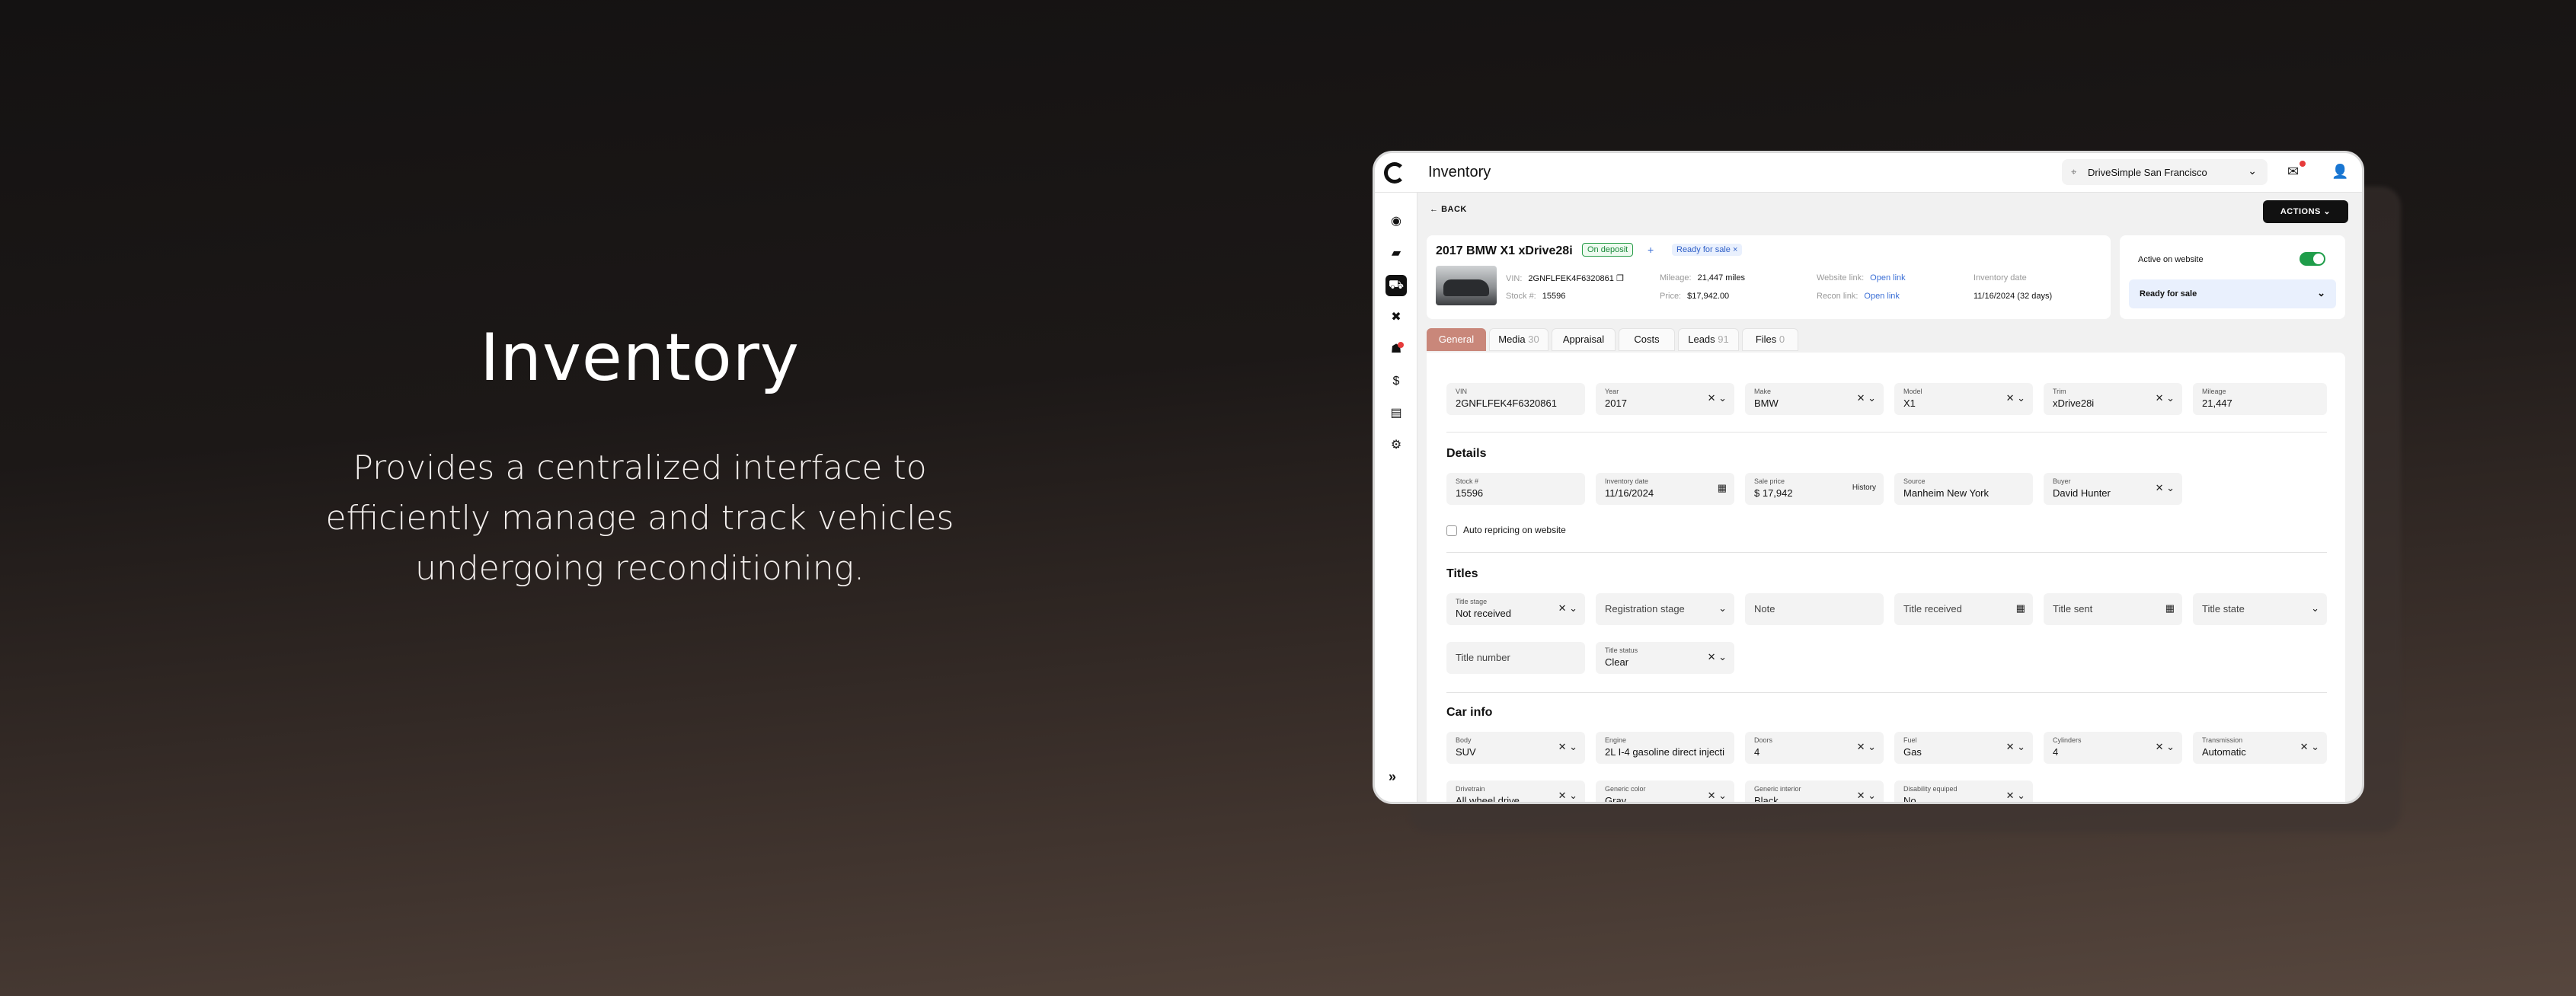 The width and height of the screenshot is (2576, 996). I want to click on tab-files: Files 0, so click(1770, 339).